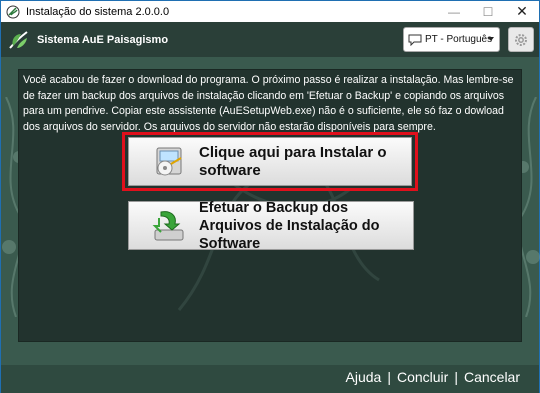 This screenshot has height=393, width=540. I want to click on help-link: Ajuda, so click(364, 377).